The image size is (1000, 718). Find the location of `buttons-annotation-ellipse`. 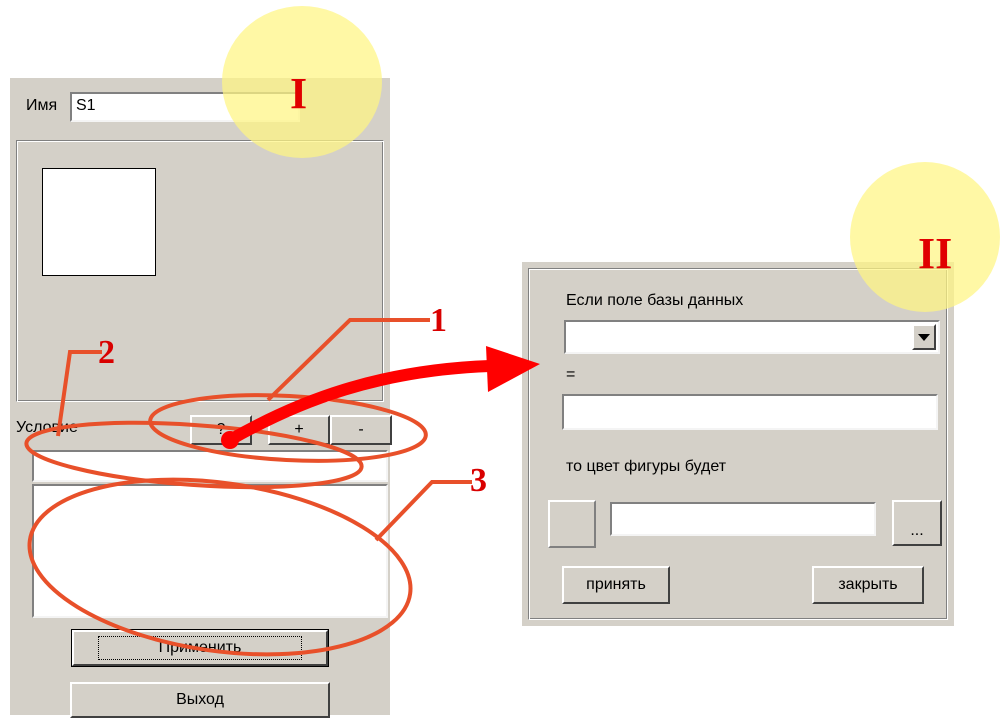

buttons-annotation-ellipse is located at coordinates (288, 428).